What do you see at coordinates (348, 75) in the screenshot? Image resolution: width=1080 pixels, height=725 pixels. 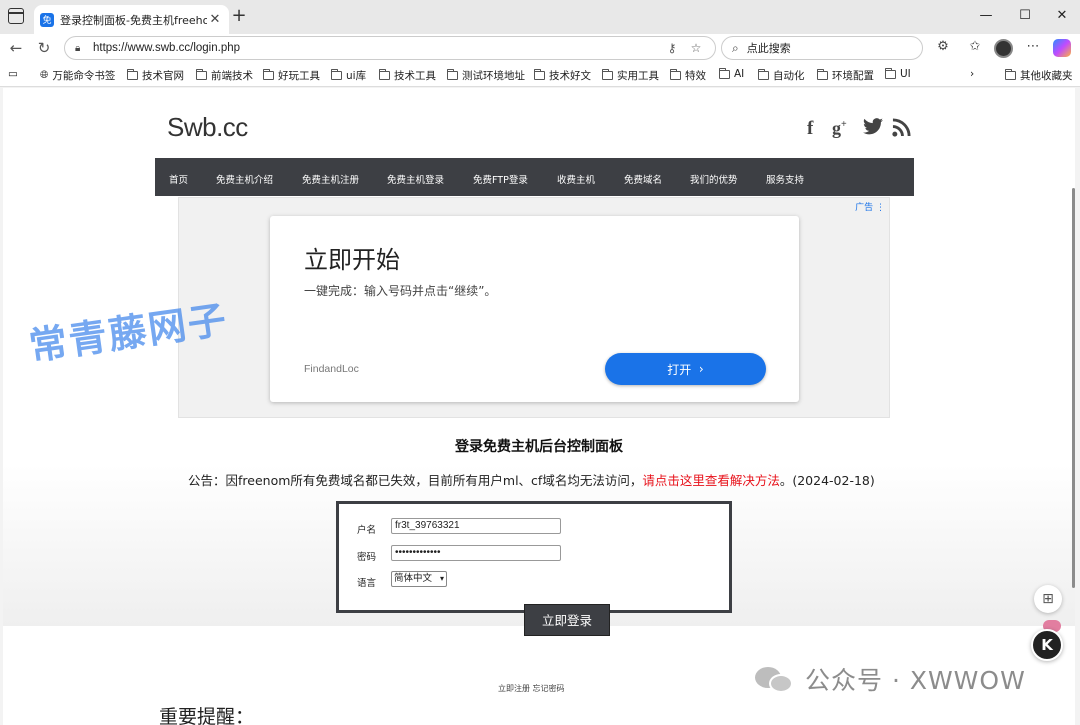 I see `bookmark-folder: ui库` at bounding box center [348, 75].